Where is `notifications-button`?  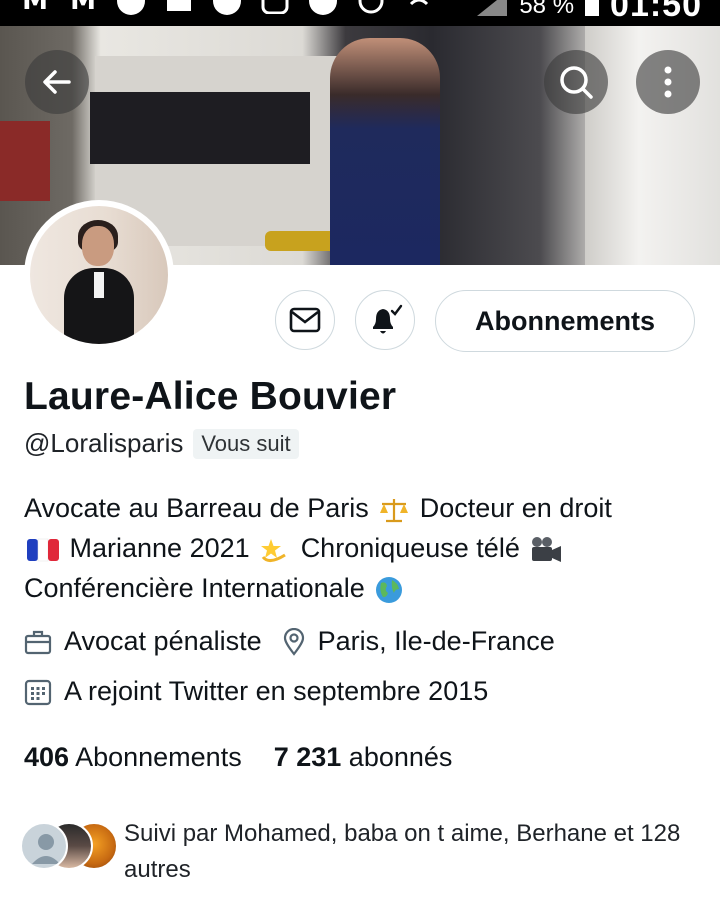 notifications-button is located at coordinates (385, 320).